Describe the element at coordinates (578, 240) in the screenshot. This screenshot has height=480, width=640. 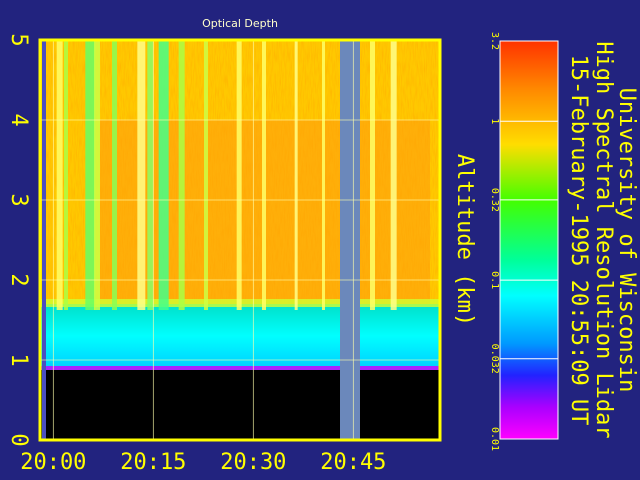
I see `date-time-label: 15-February-1995 20:55:09 UT` at that location.